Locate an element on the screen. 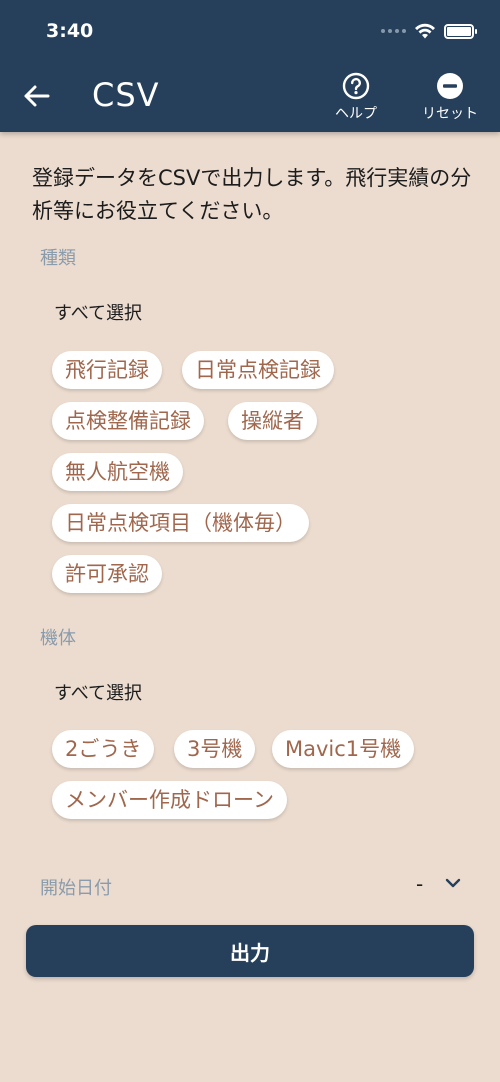 Image resolution: width=500 pixels, height=1082 pixels. type-chip-flight-log: 飛行記録 is located at coordinates (107, 370).